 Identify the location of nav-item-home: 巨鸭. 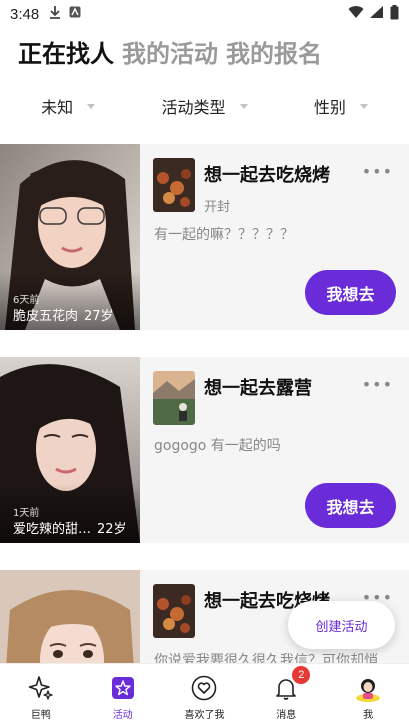
(41, 695).